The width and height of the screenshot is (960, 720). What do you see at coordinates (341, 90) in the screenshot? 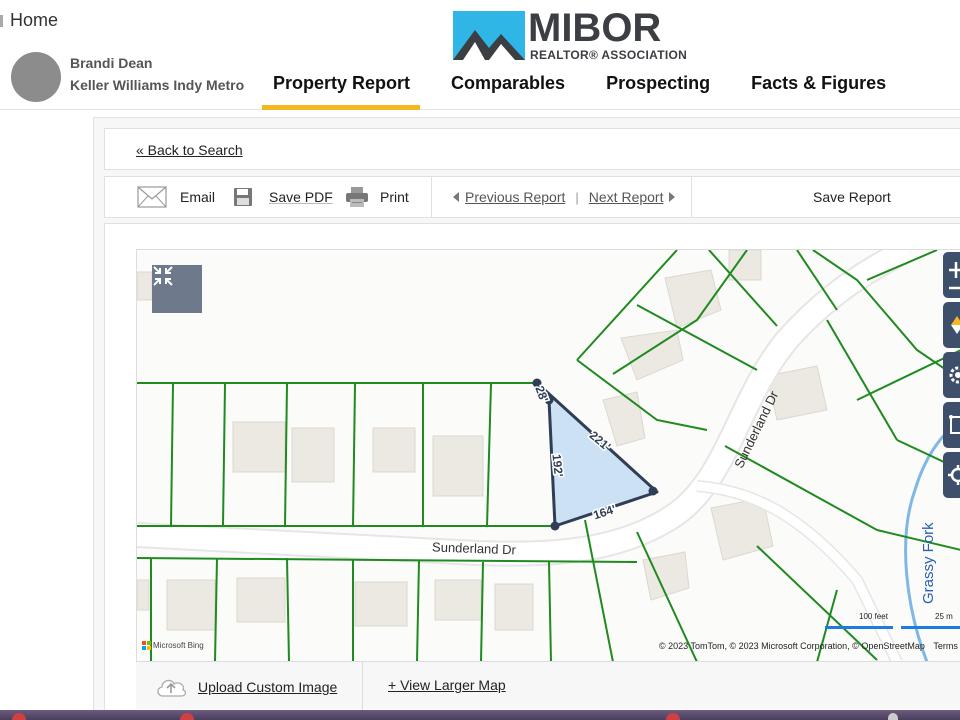
I see `tab-property-report: Property Report` at bounding box center [341, 90].